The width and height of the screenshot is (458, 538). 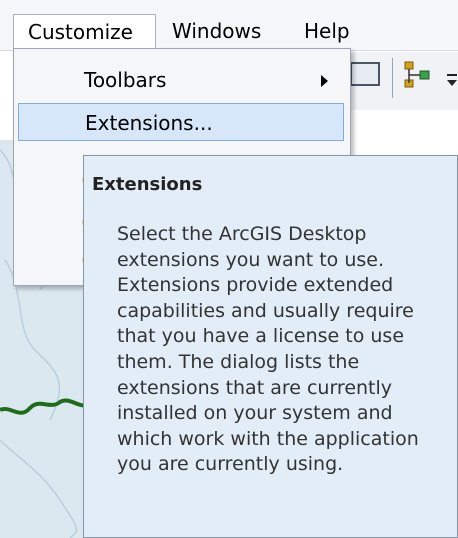 I want to click on tooltip-line: Extensions provide extended, so click(x=255, y=285).